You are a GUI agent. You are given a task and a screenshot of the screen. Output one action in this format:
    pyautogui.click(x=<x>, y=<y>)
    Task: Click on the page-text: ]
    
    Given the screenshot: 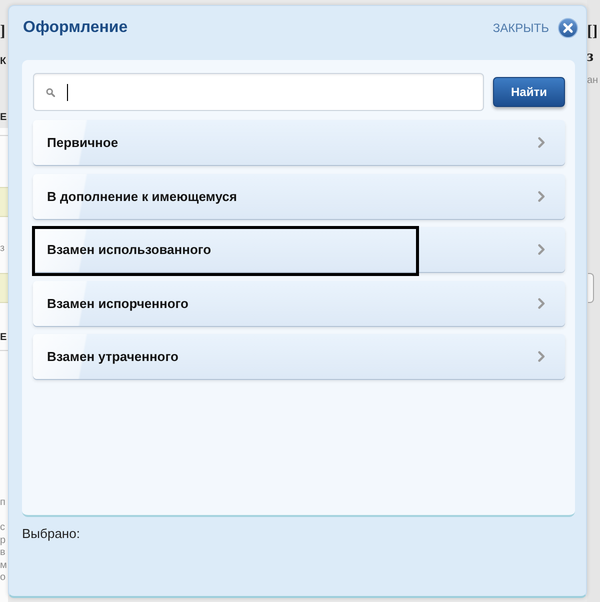 What is the action you would take?
    pyautogui.click(x=3, y=32)
    